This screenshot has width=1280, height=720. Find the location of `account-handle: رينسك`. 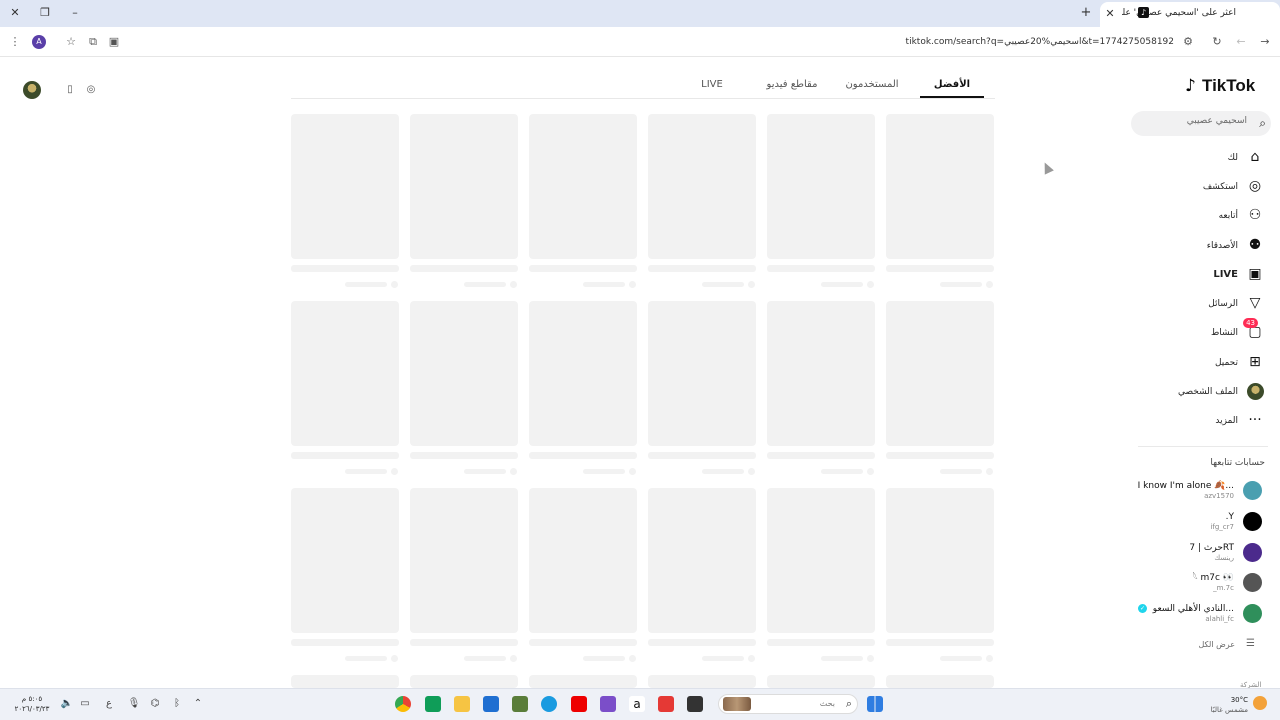

account-handle: رينسك is located at coordinates (1224, 558).